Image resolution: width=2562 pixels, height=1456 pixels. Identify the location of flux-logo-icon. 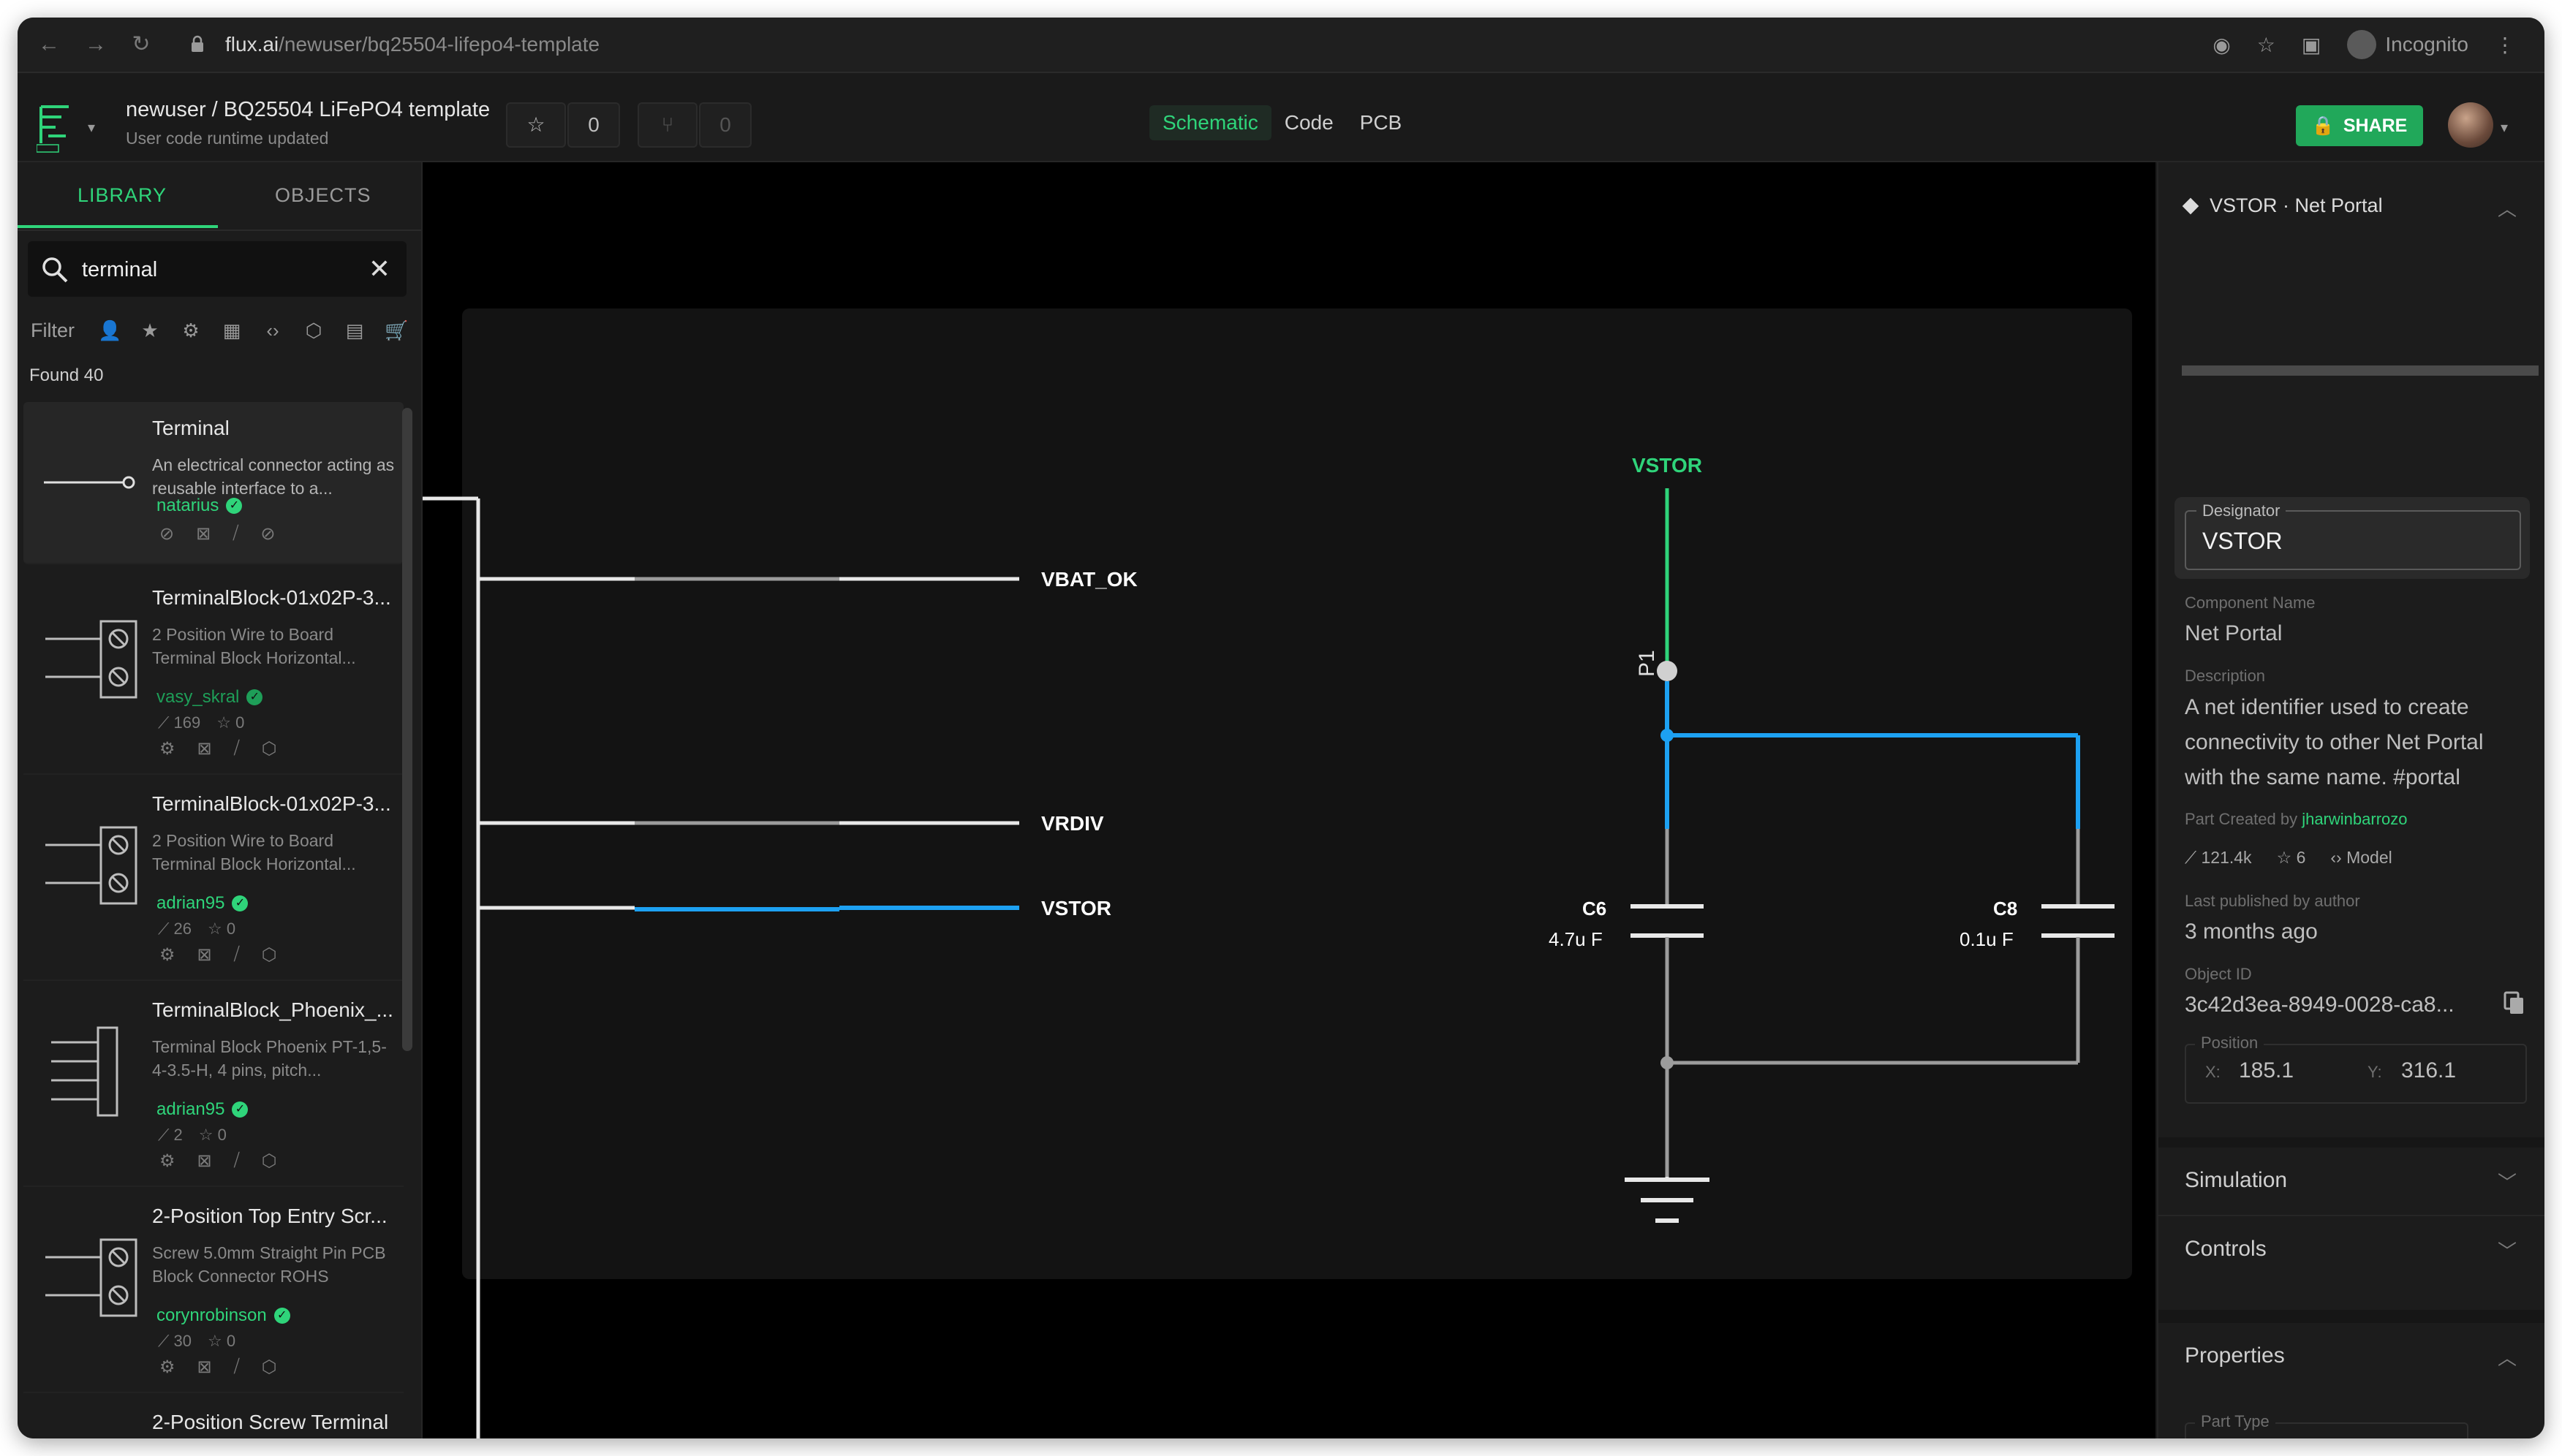
(58, 127).